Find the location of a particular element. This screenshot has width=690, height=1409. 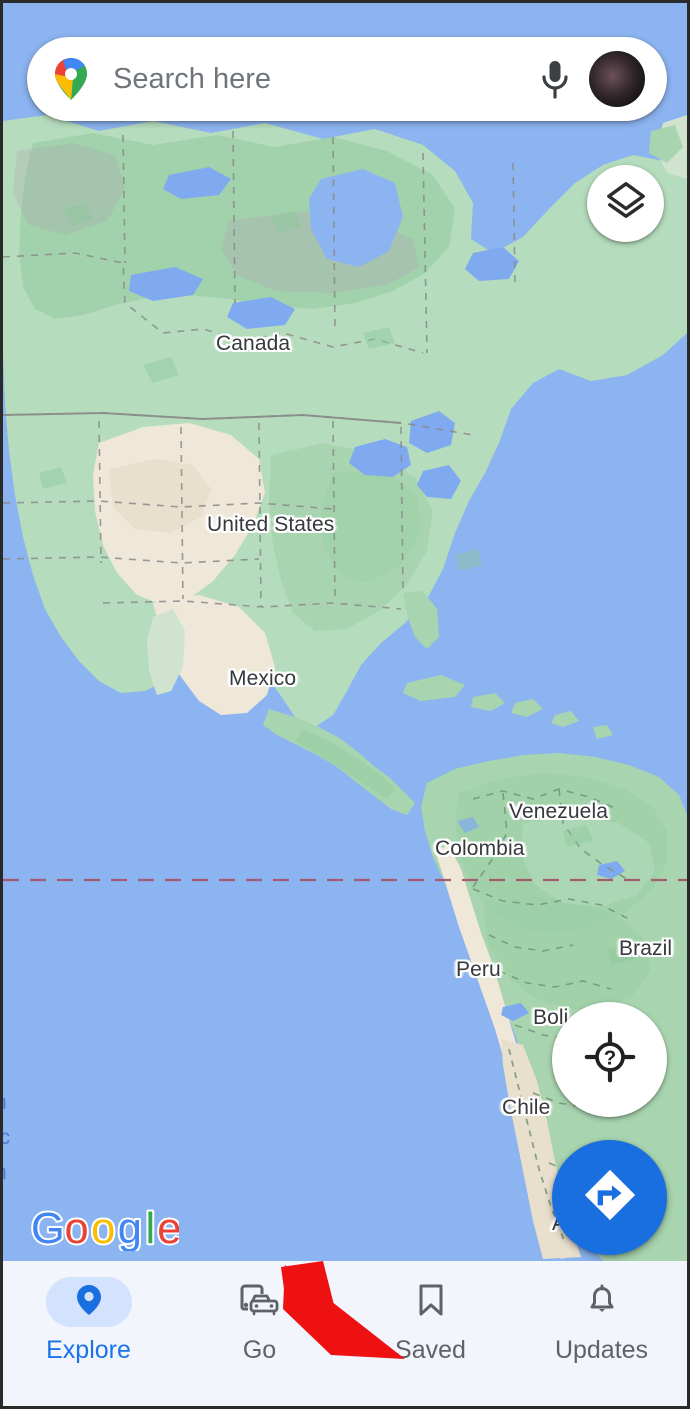

nav-label-updates: Updates is located at coordinates (601, 1350).